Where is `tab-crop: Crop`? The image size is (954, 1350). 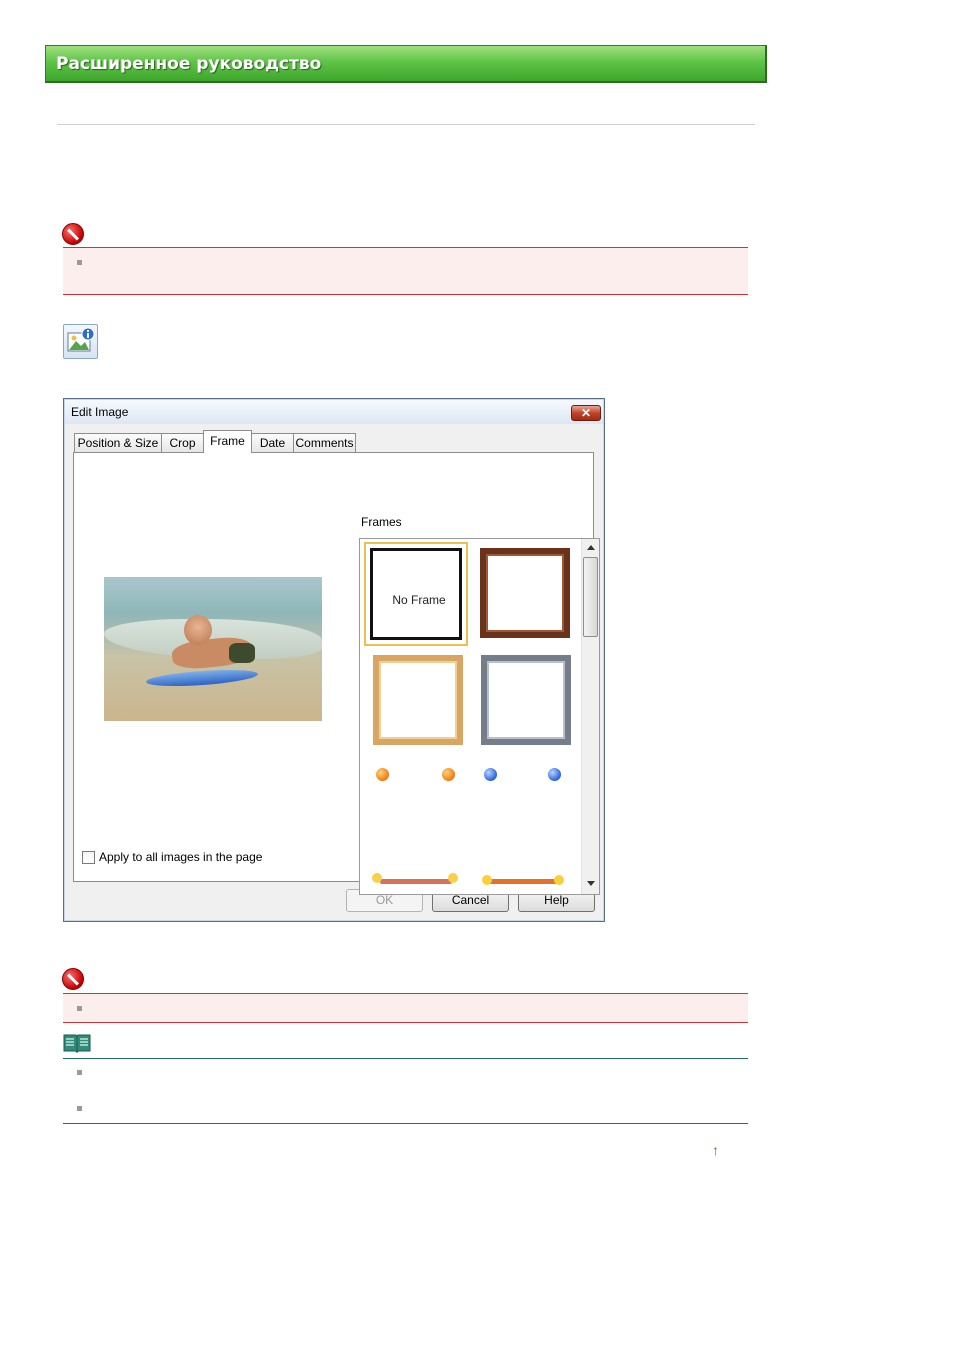
tab-crop: Crop is located at coordinates (182, 442).